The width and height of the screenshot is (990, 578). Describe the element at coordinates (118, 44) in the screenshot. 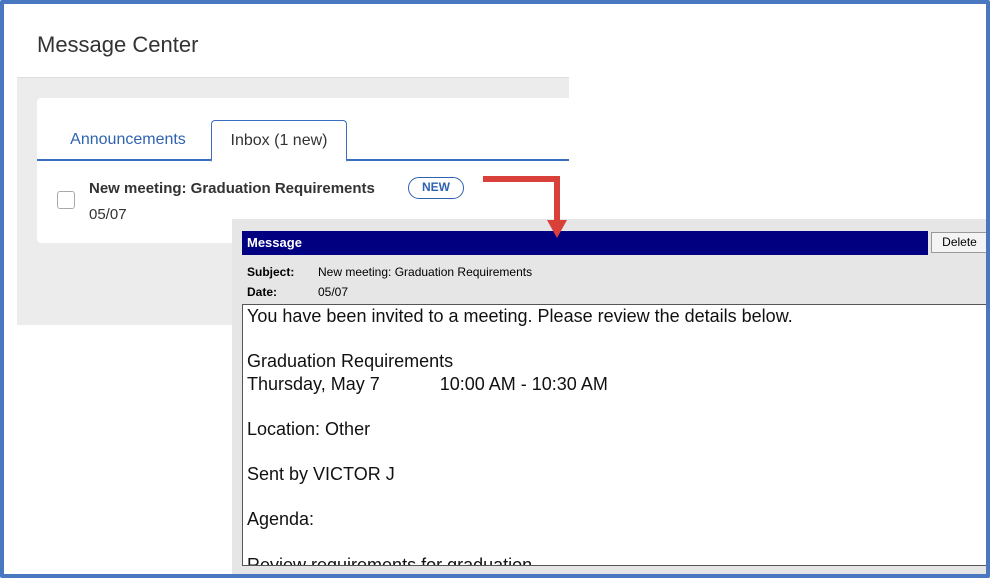

I see `page-title: Message Center` at that location.